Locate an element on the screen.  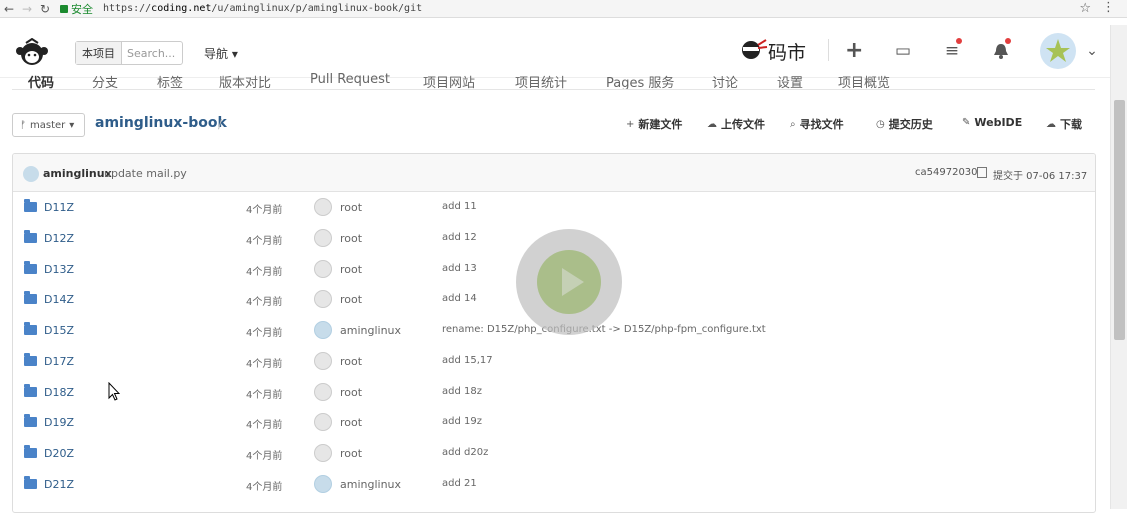
folder-icon: ▭ is located at coordinates (903, 51).